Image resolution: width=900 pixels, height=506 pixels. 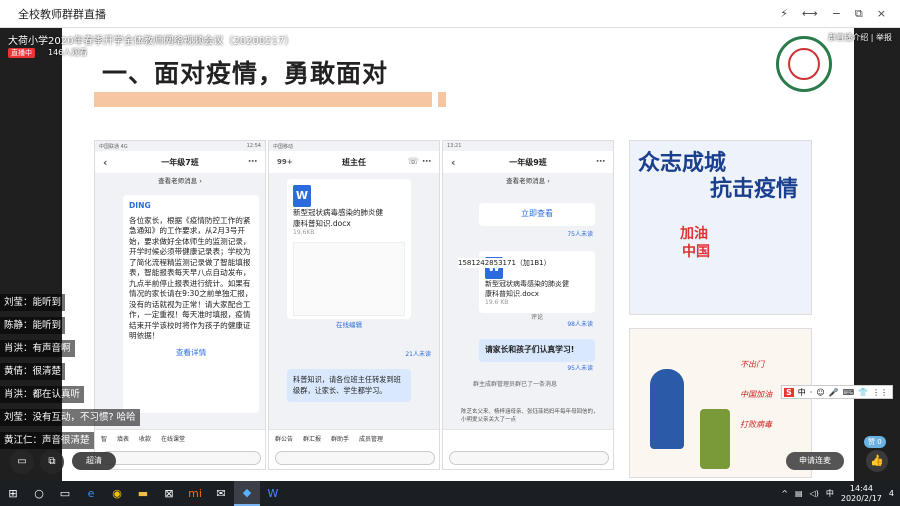 I want to click on phone-nav: ‹ 一年级7班 ⋯, so click(x=180, y=162).